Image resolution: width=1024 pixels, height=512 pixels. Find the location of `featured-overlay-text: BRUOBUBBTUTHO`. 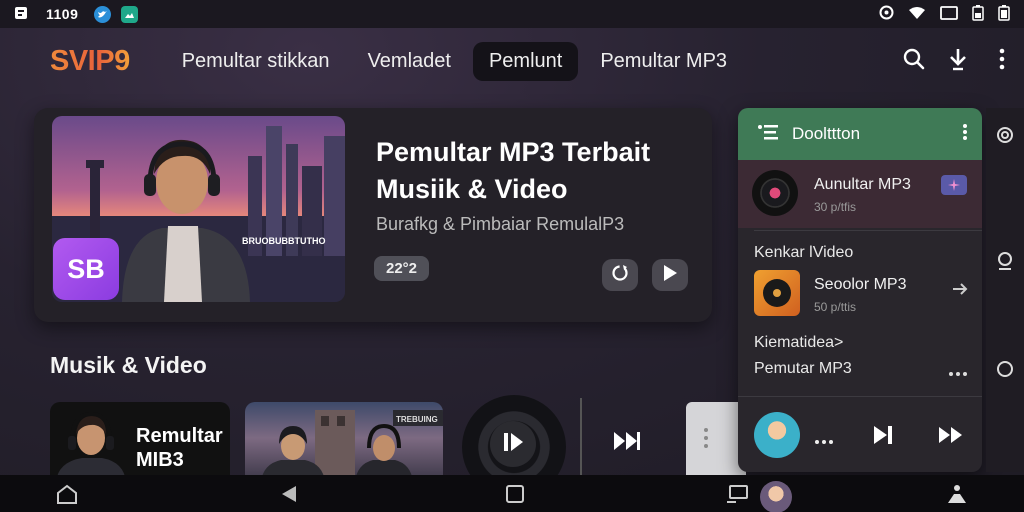

featured-overlay-text: BRUOBUBBTUTHO is located at coordinates (284, 241).